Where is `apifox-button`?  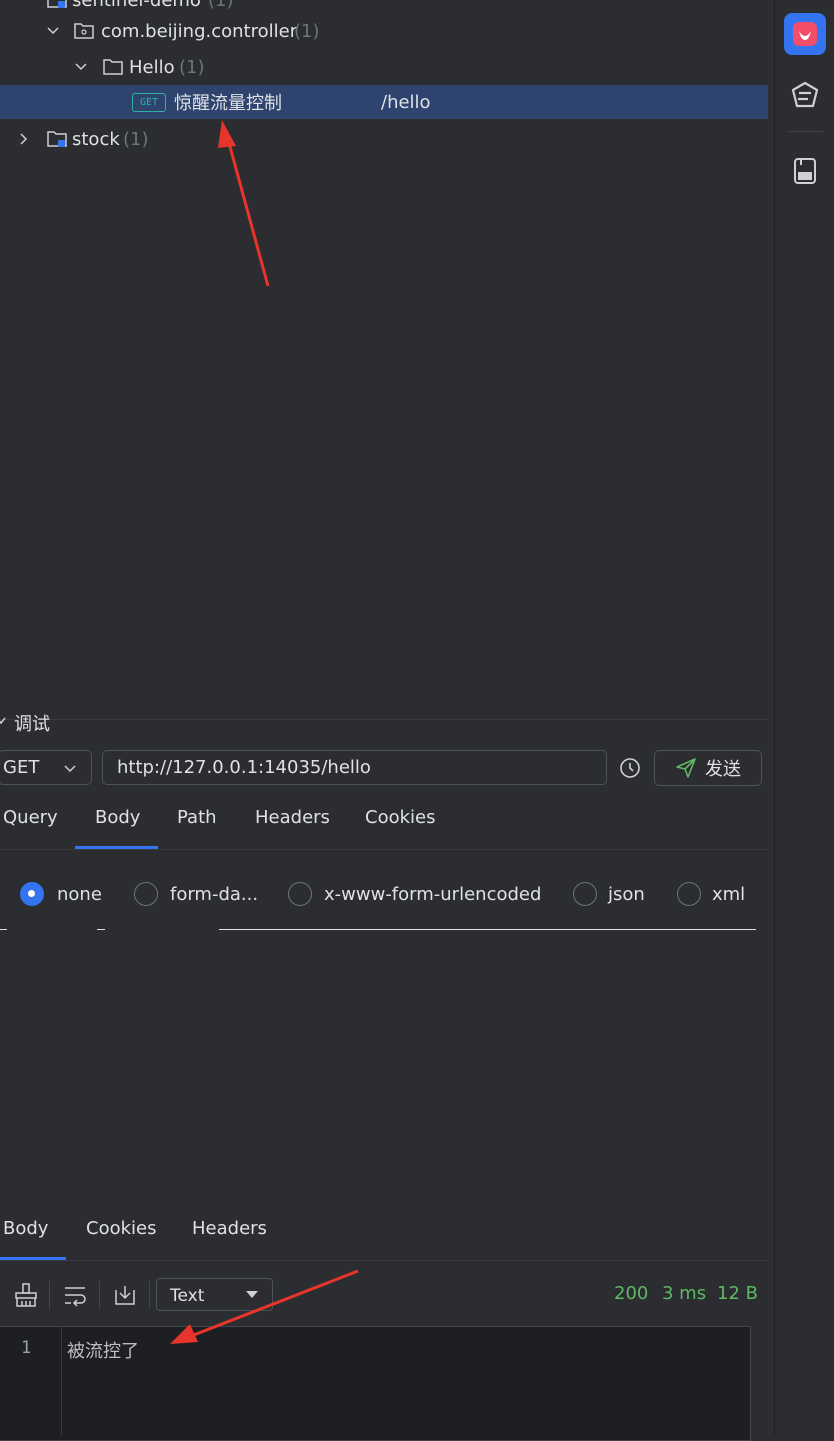 apifox-button is located at coordinates (805, 34).